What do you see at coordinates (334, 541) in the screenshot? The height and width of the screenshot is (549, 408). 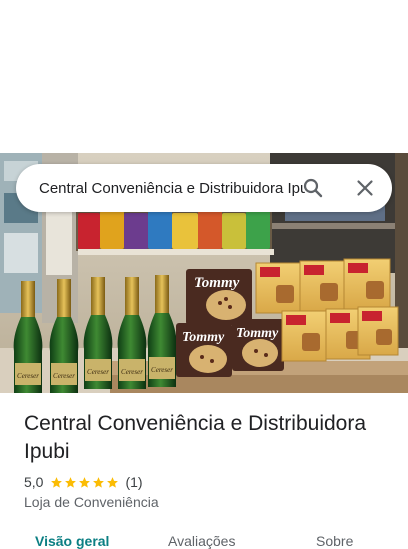 I see `tab-about: Sobre` at bounding box center [334, 541].